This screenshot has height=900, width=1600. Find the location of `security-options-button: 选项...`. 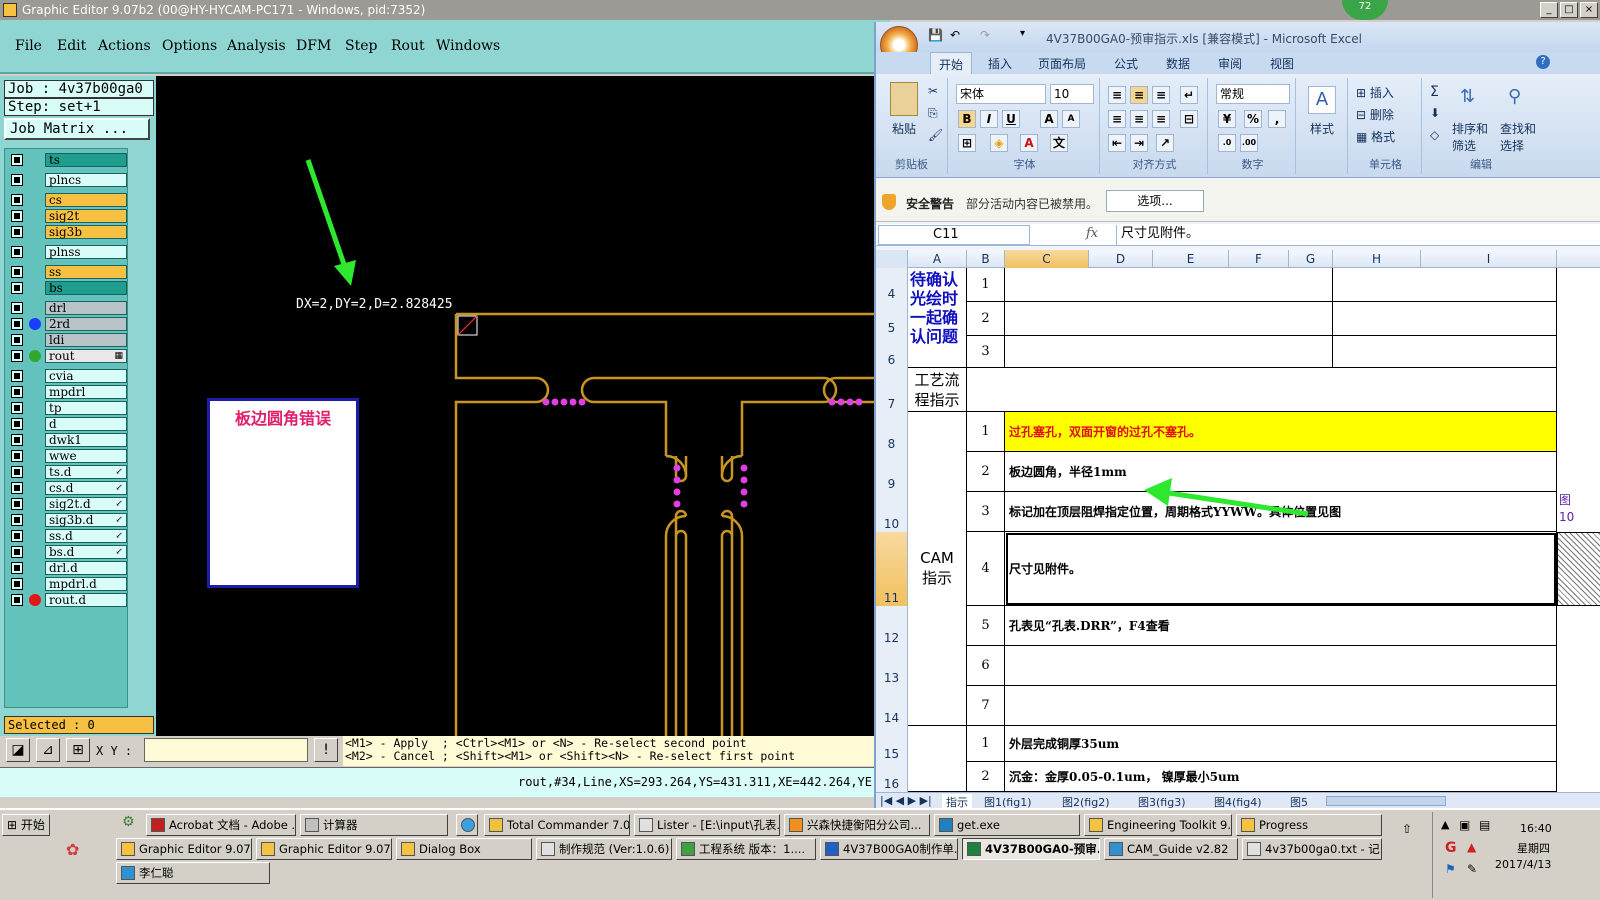

security-options-button: 选项... is located at coordinates (1155, 201).